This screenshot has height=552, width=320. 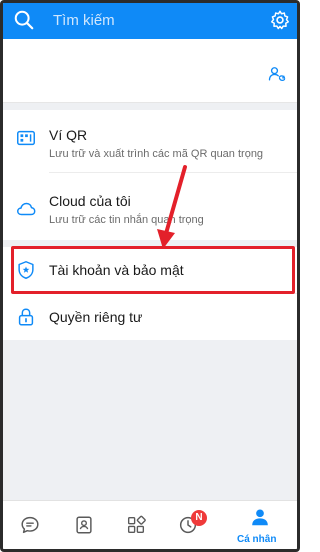 I want to click on contacts-icon, so click(x=84, y=525).